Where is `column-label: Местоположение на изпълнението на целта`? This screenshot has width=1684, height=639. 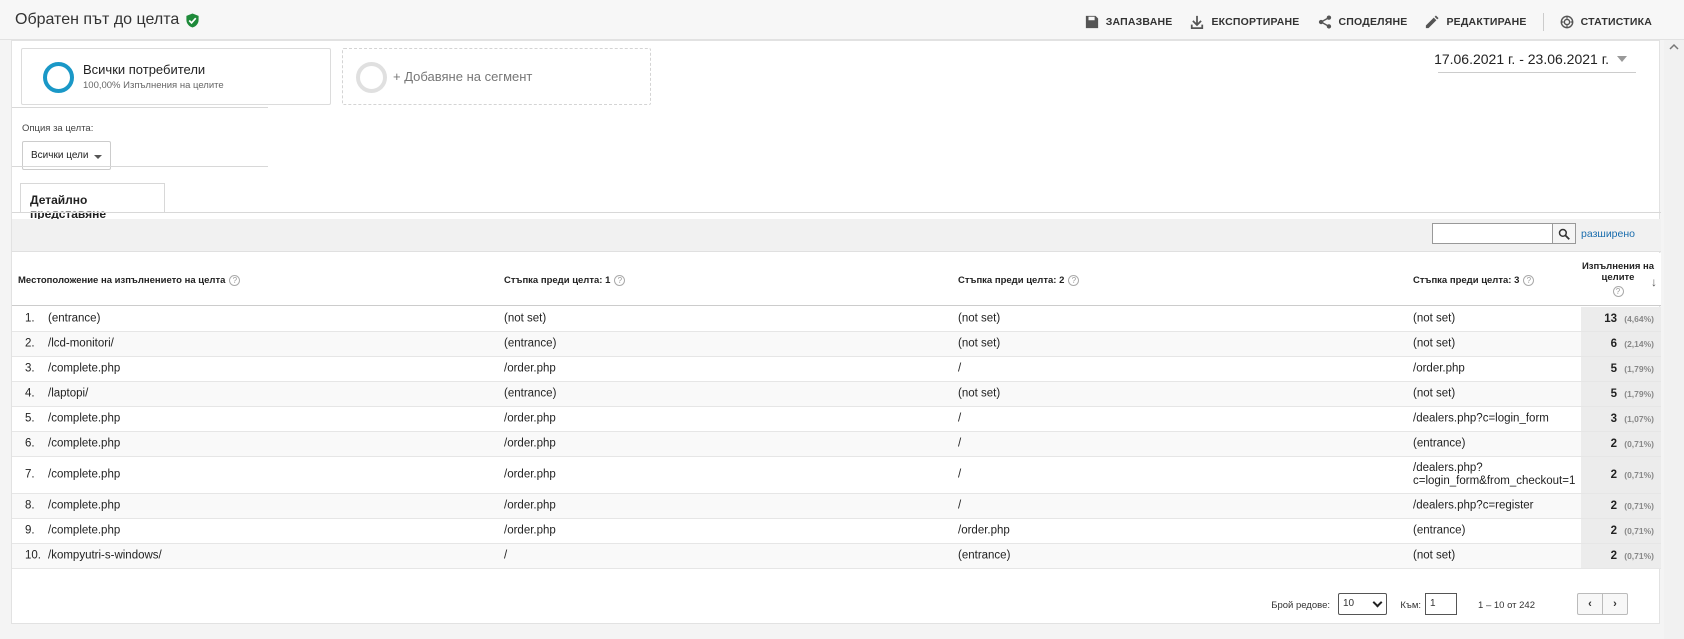 column-label: Местоположение на изпълнението на целта is located at coordinates (122, 280).